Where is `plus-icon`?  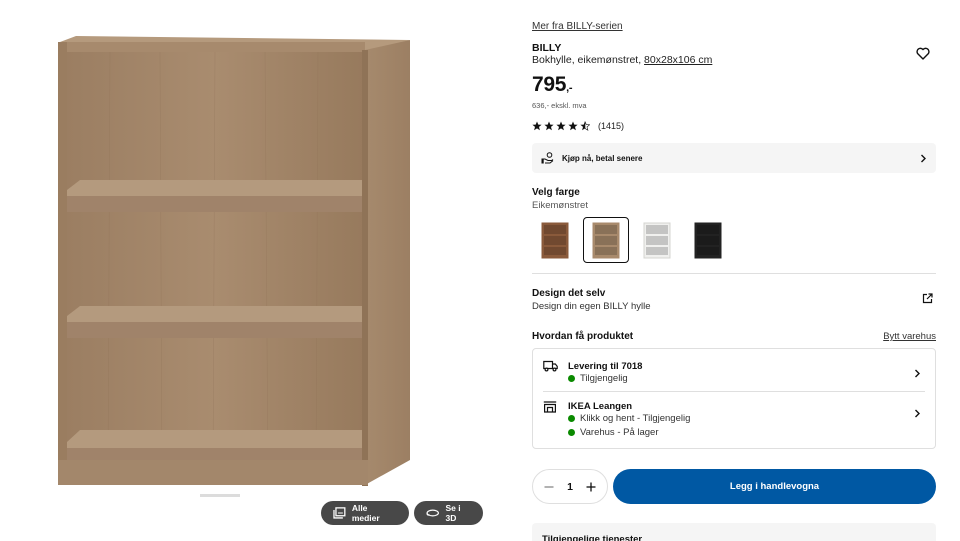
plus-icon is located at coordinates (591, 487).